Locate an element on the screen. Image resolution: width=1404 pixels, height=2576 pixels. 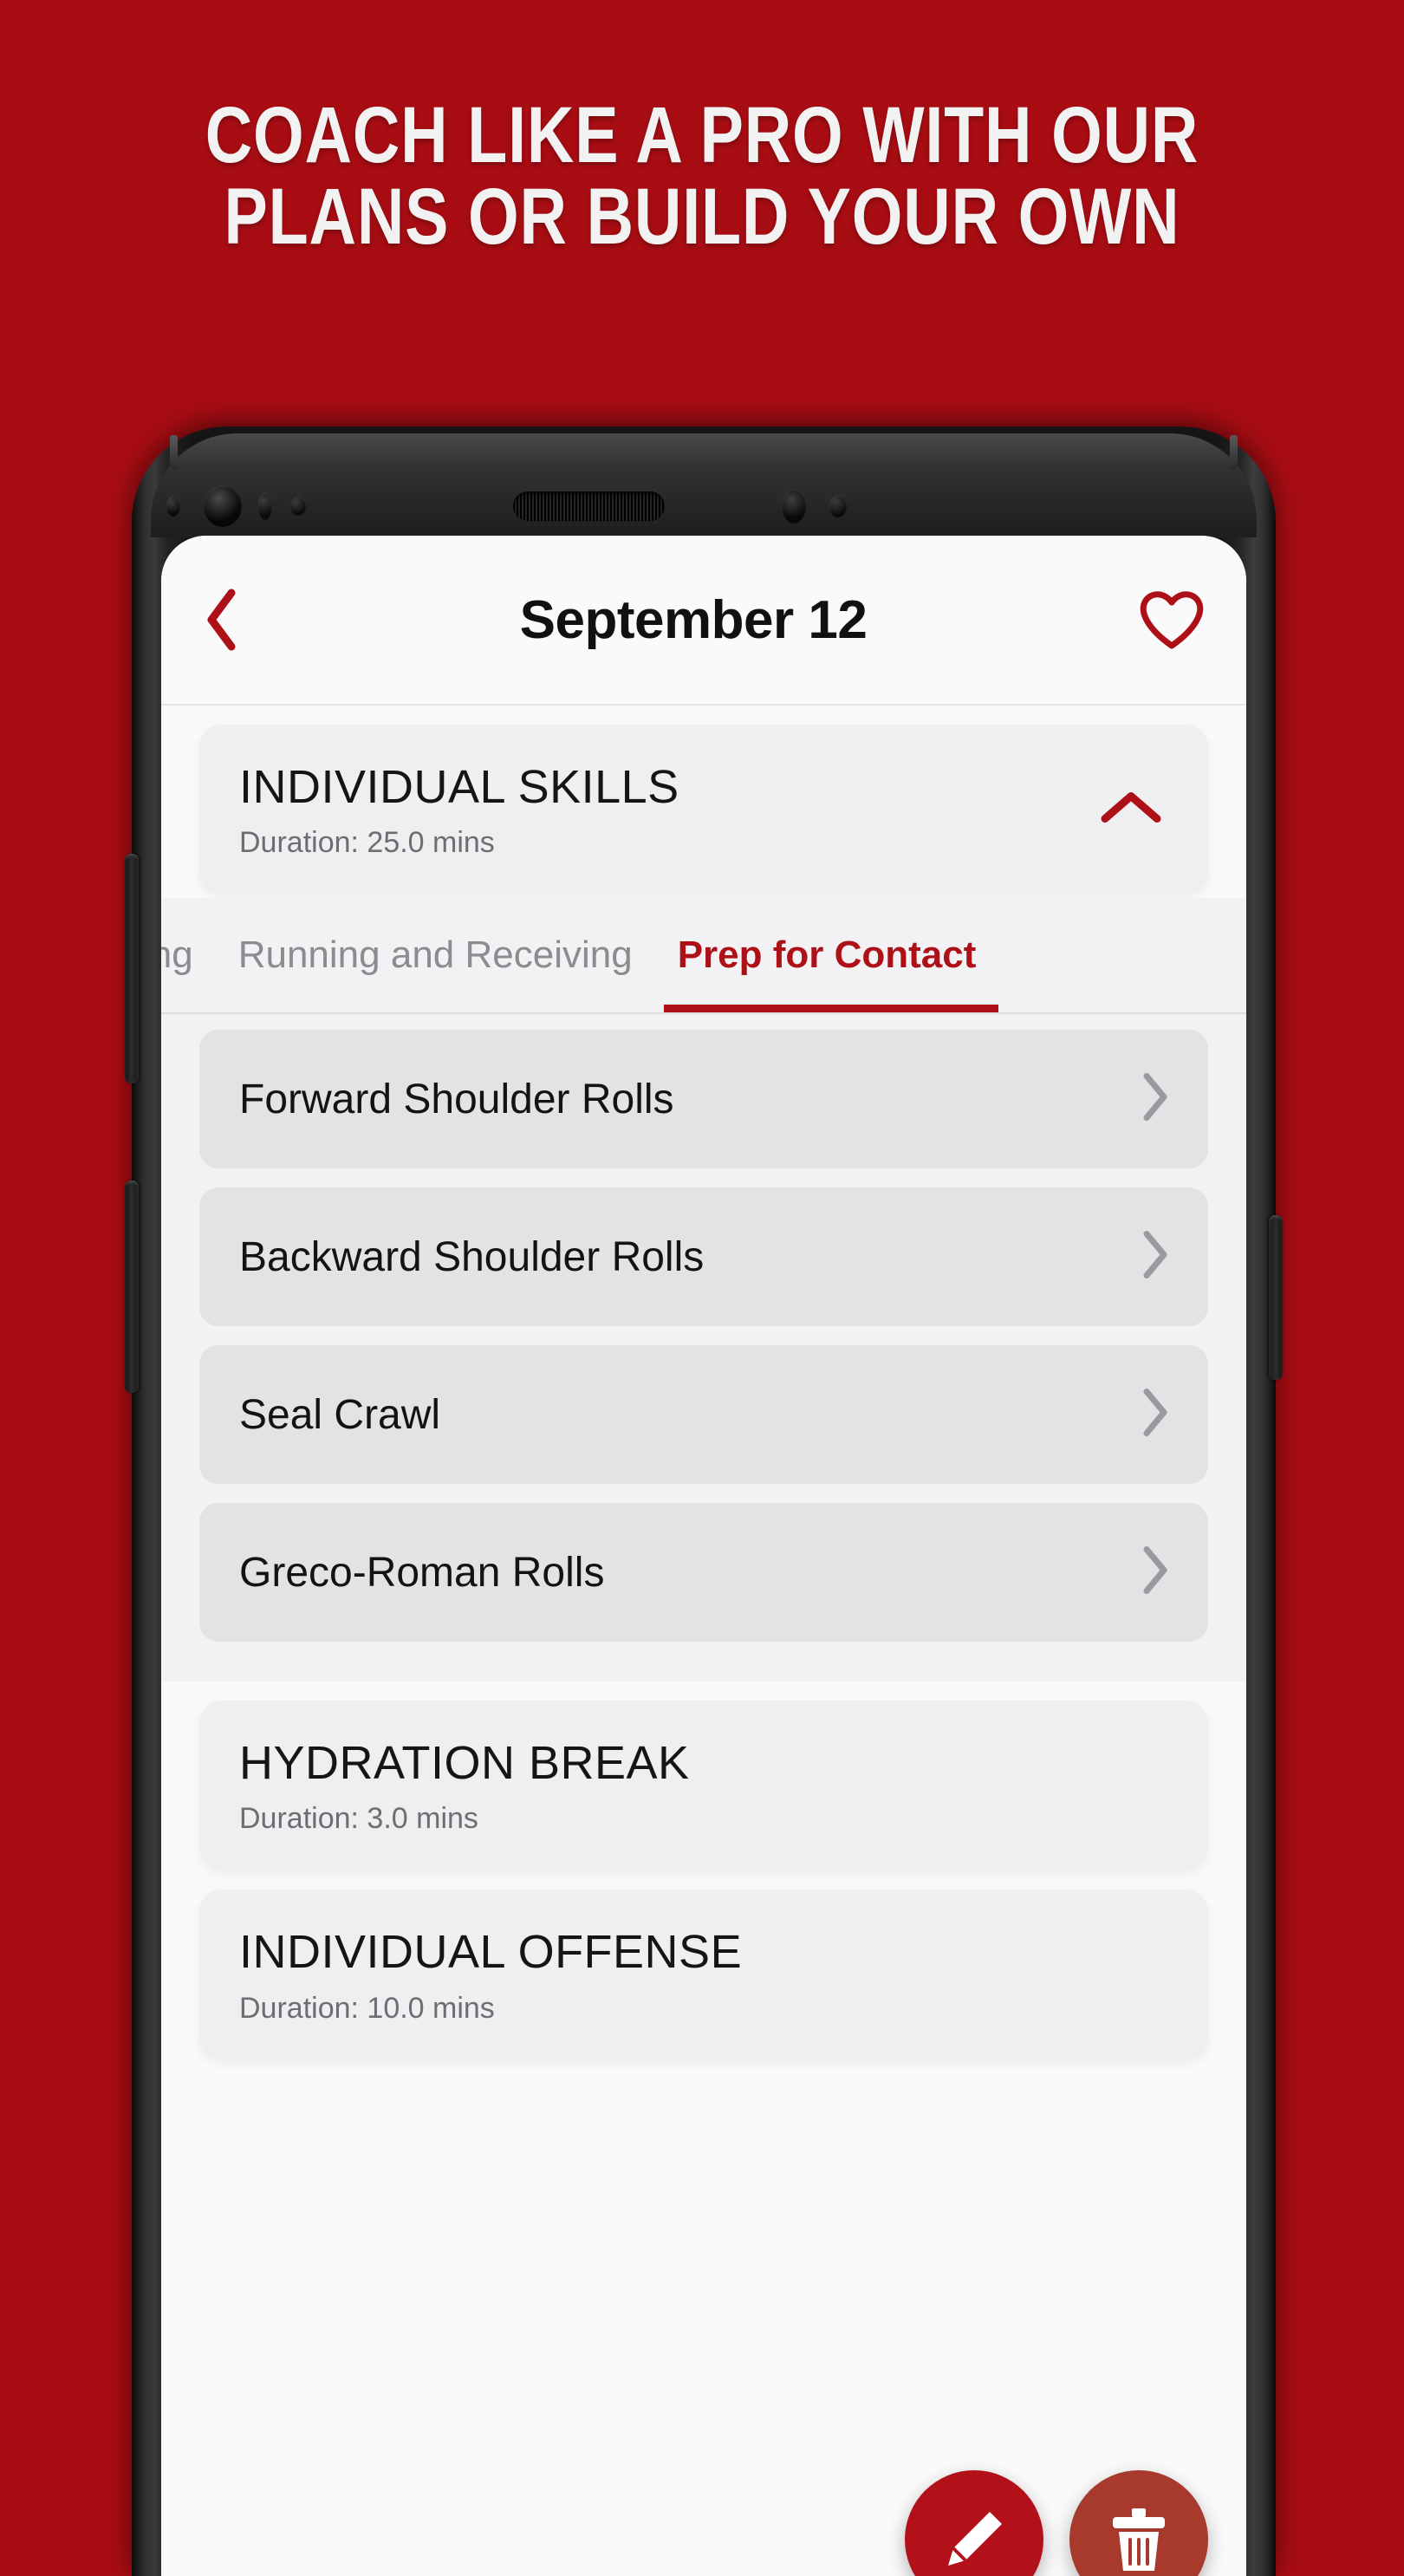
sensor-row is located at coordinates (704, 505).